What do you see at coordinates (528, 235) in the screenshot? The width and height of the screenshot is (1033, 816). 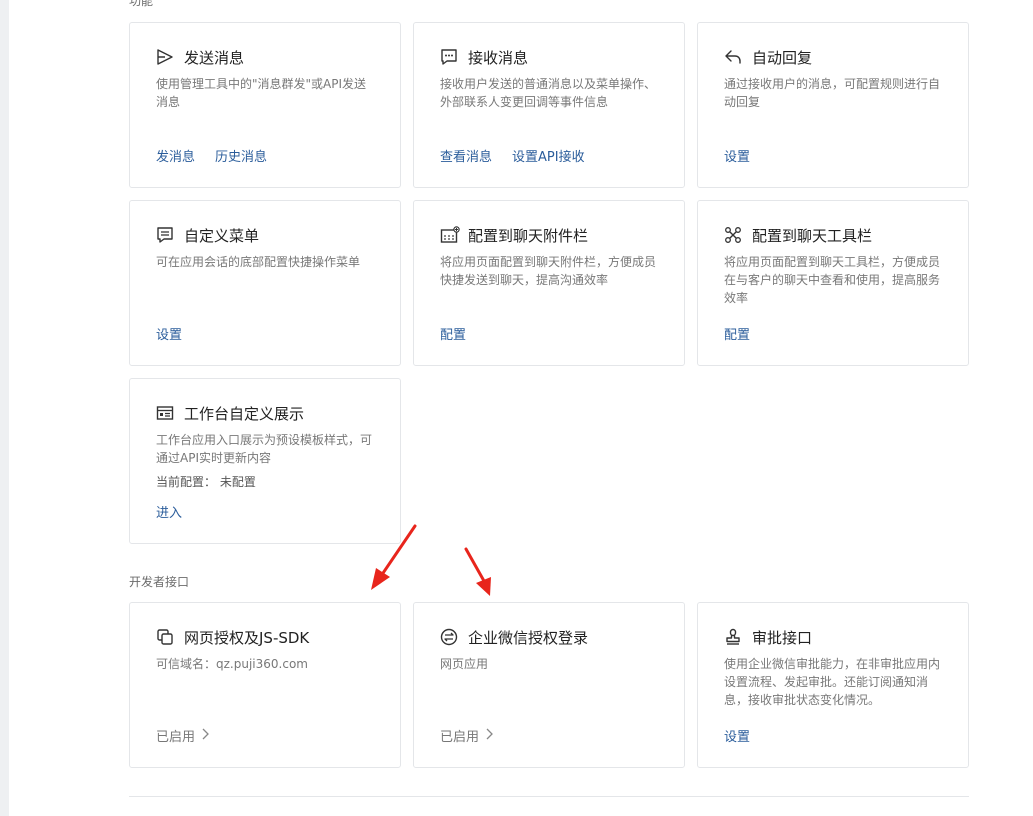 I see `card-title: 配置到聊天附件栏` at bounding box center [528, 235].